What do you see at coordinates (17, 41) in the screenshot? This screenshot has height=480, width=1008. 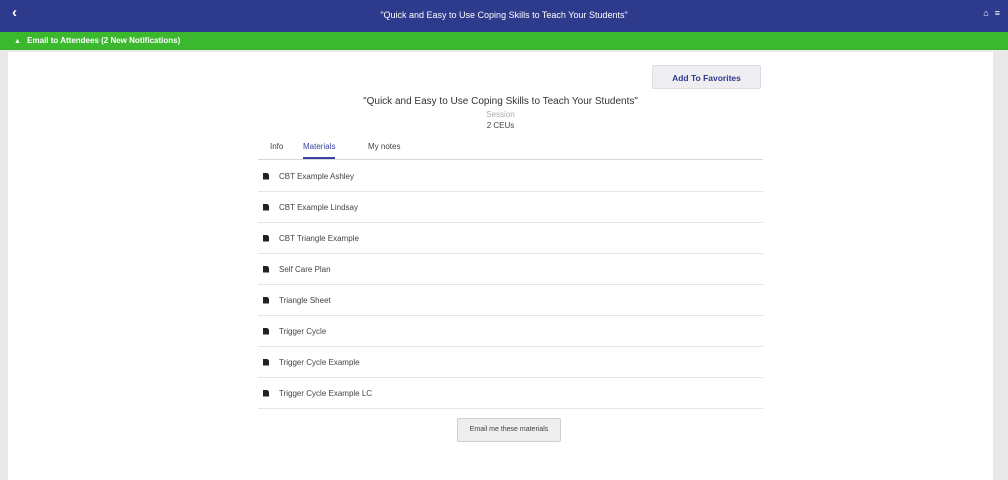 I see `warning-icon: ▲` at bounding box center [17, 41].